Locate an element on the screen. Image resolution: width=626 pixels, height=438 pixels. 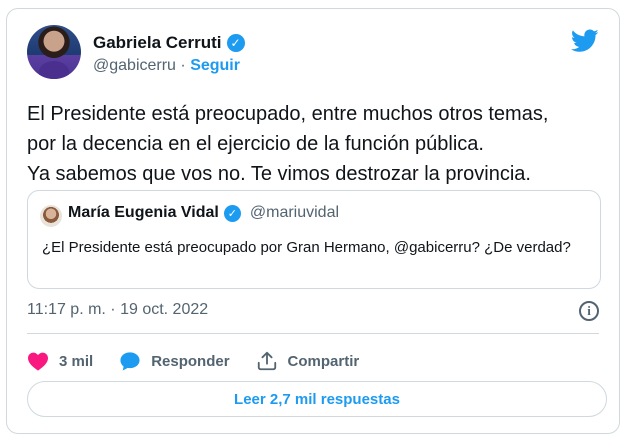
reply-button: Responder is located at coordinates (174, 361).